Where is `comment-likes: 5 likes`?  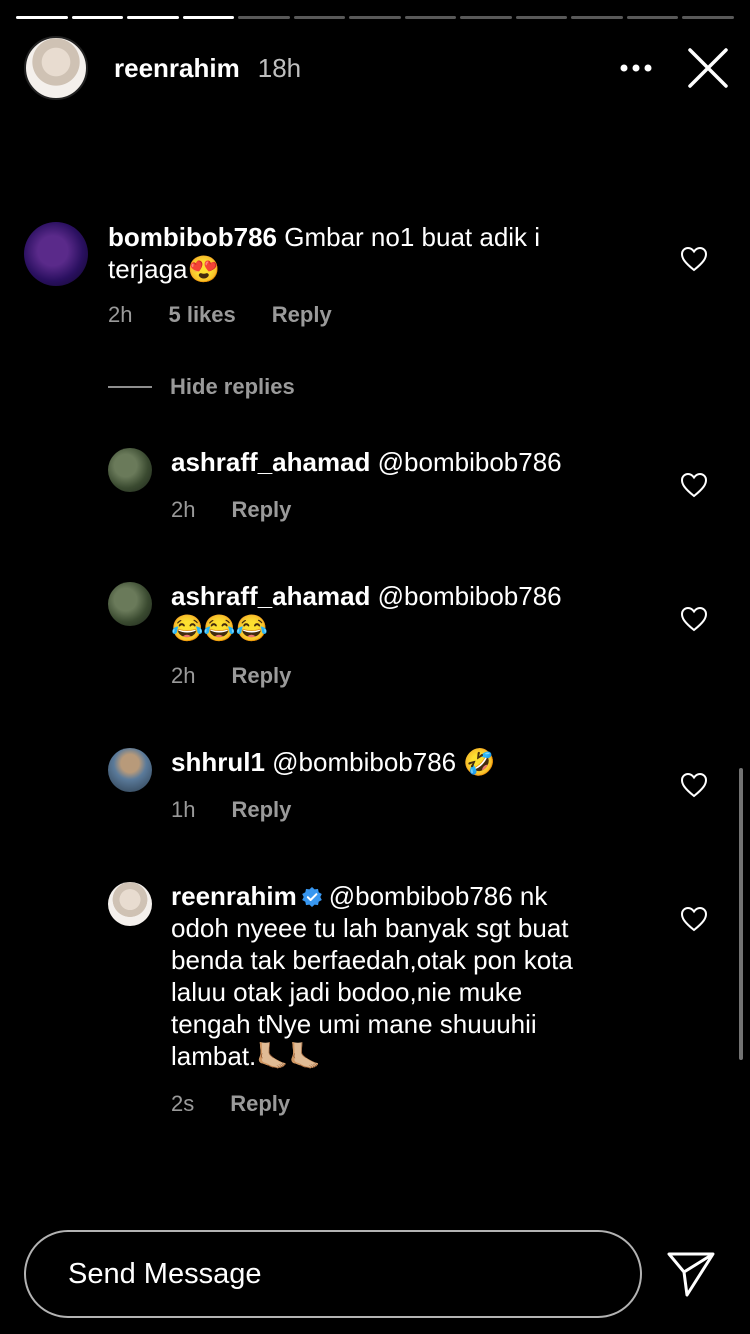
comment-likes: 5 likes is located at coordinates (201, 315).